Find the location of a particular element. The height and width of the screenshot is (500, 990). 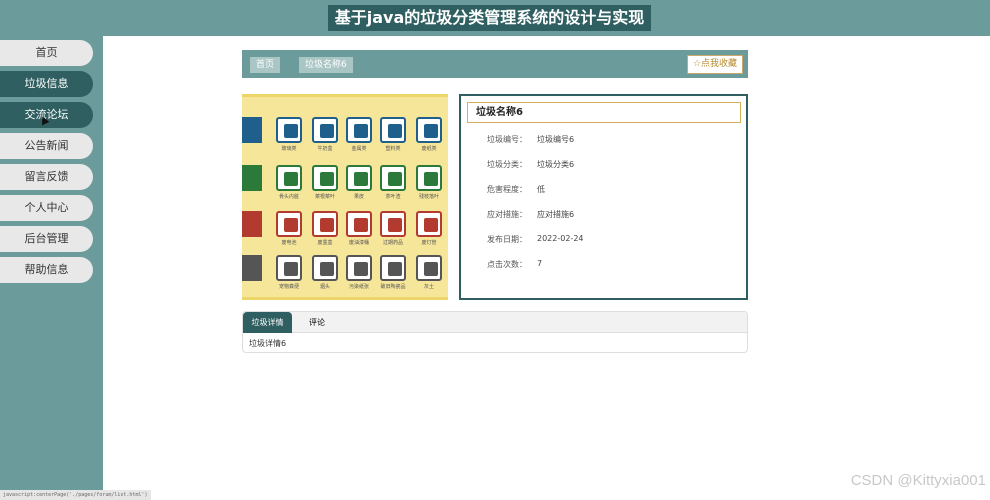

sidebar-item-help: 帮助信息 is located at coordinates (46, 270).